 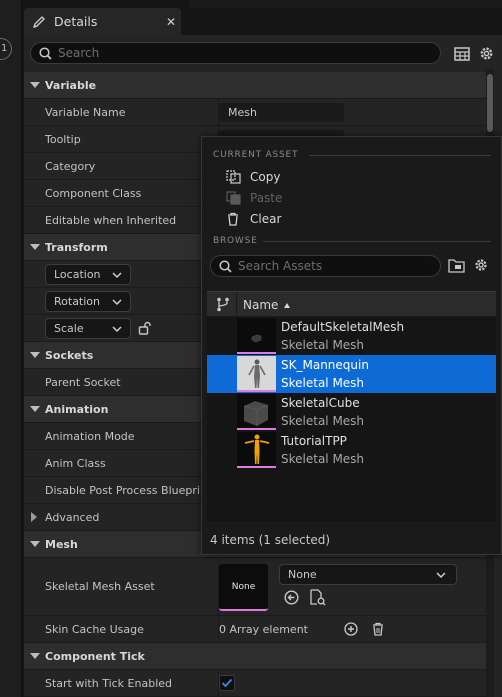 What do you see at coordinates (145, 328) in the screenshot?
I see `unlock-icon` at bounding box center [145, 328].